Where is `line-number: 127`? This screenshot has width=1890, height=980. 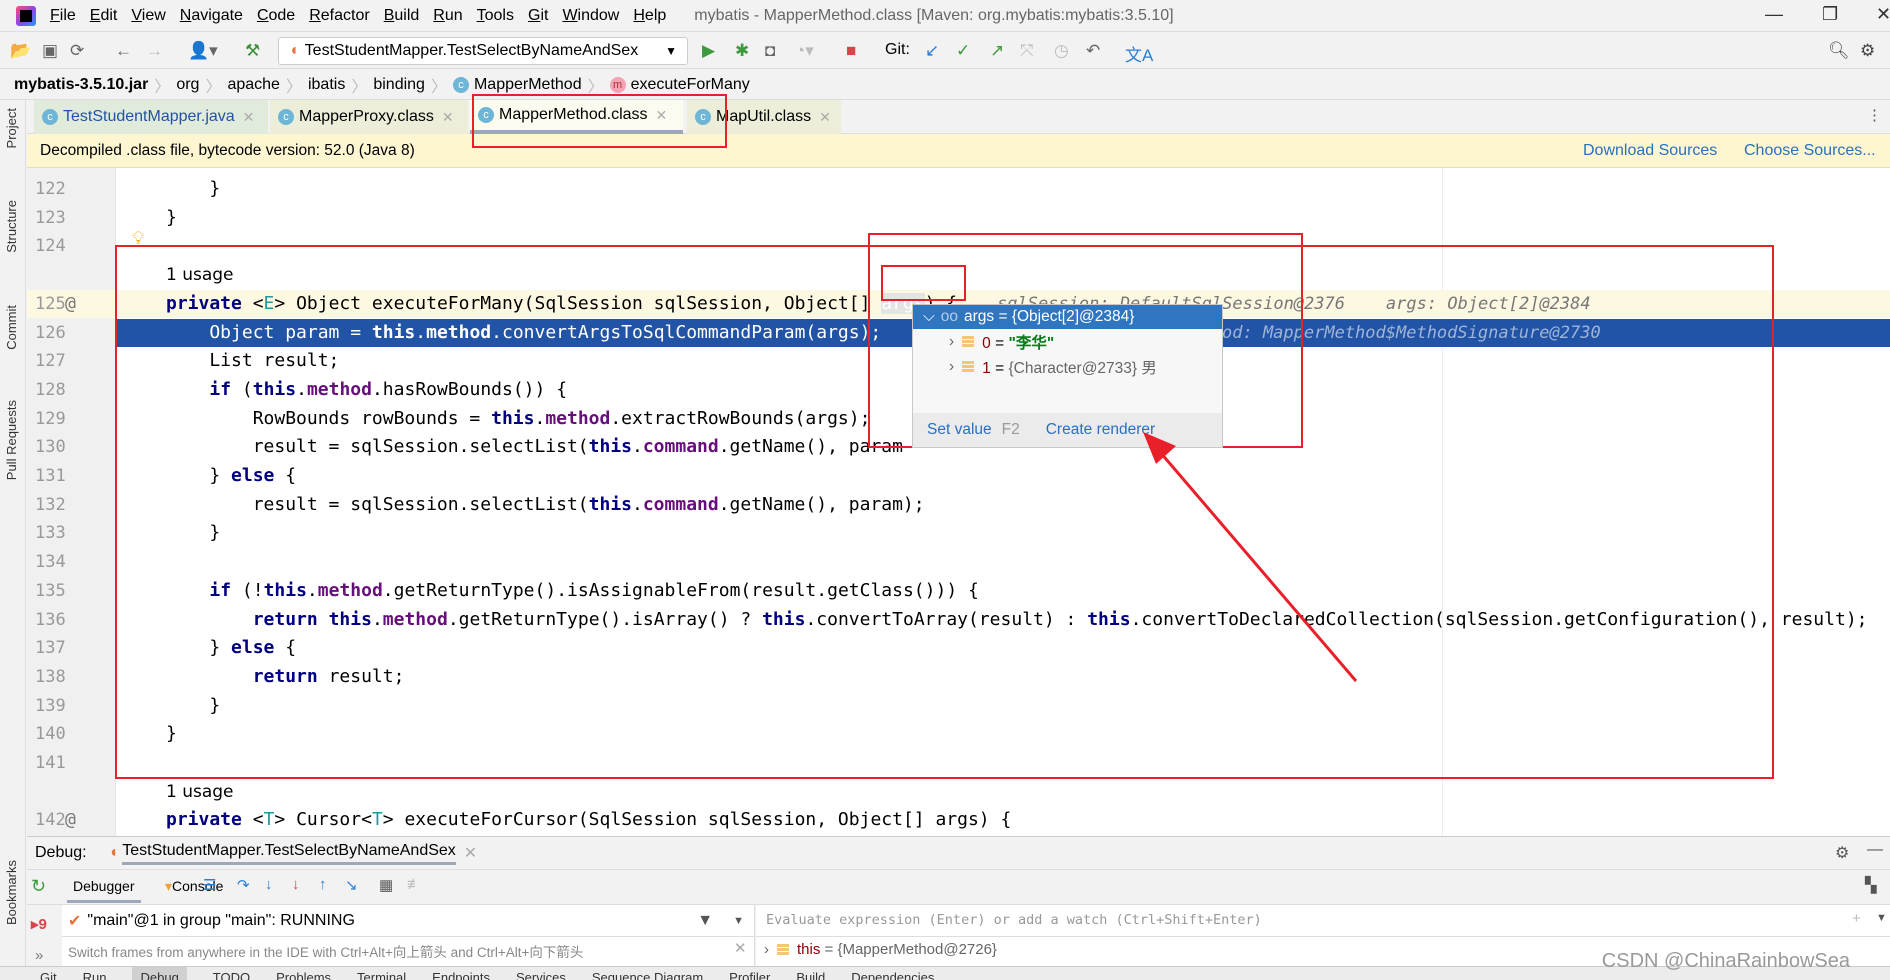
line-number: 127 is located at coordinates (65, 361).